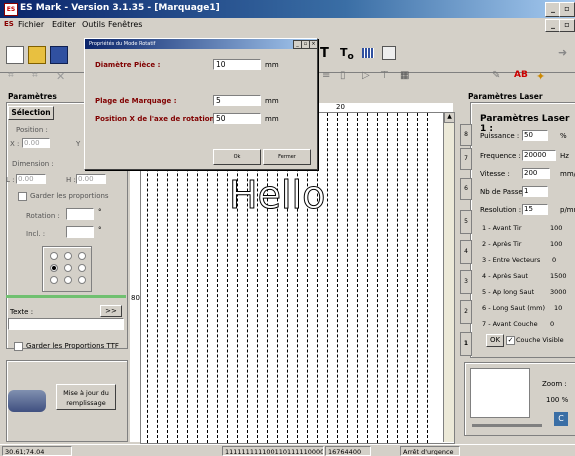  I want to click on delay-value: 10, so click(558, 308).